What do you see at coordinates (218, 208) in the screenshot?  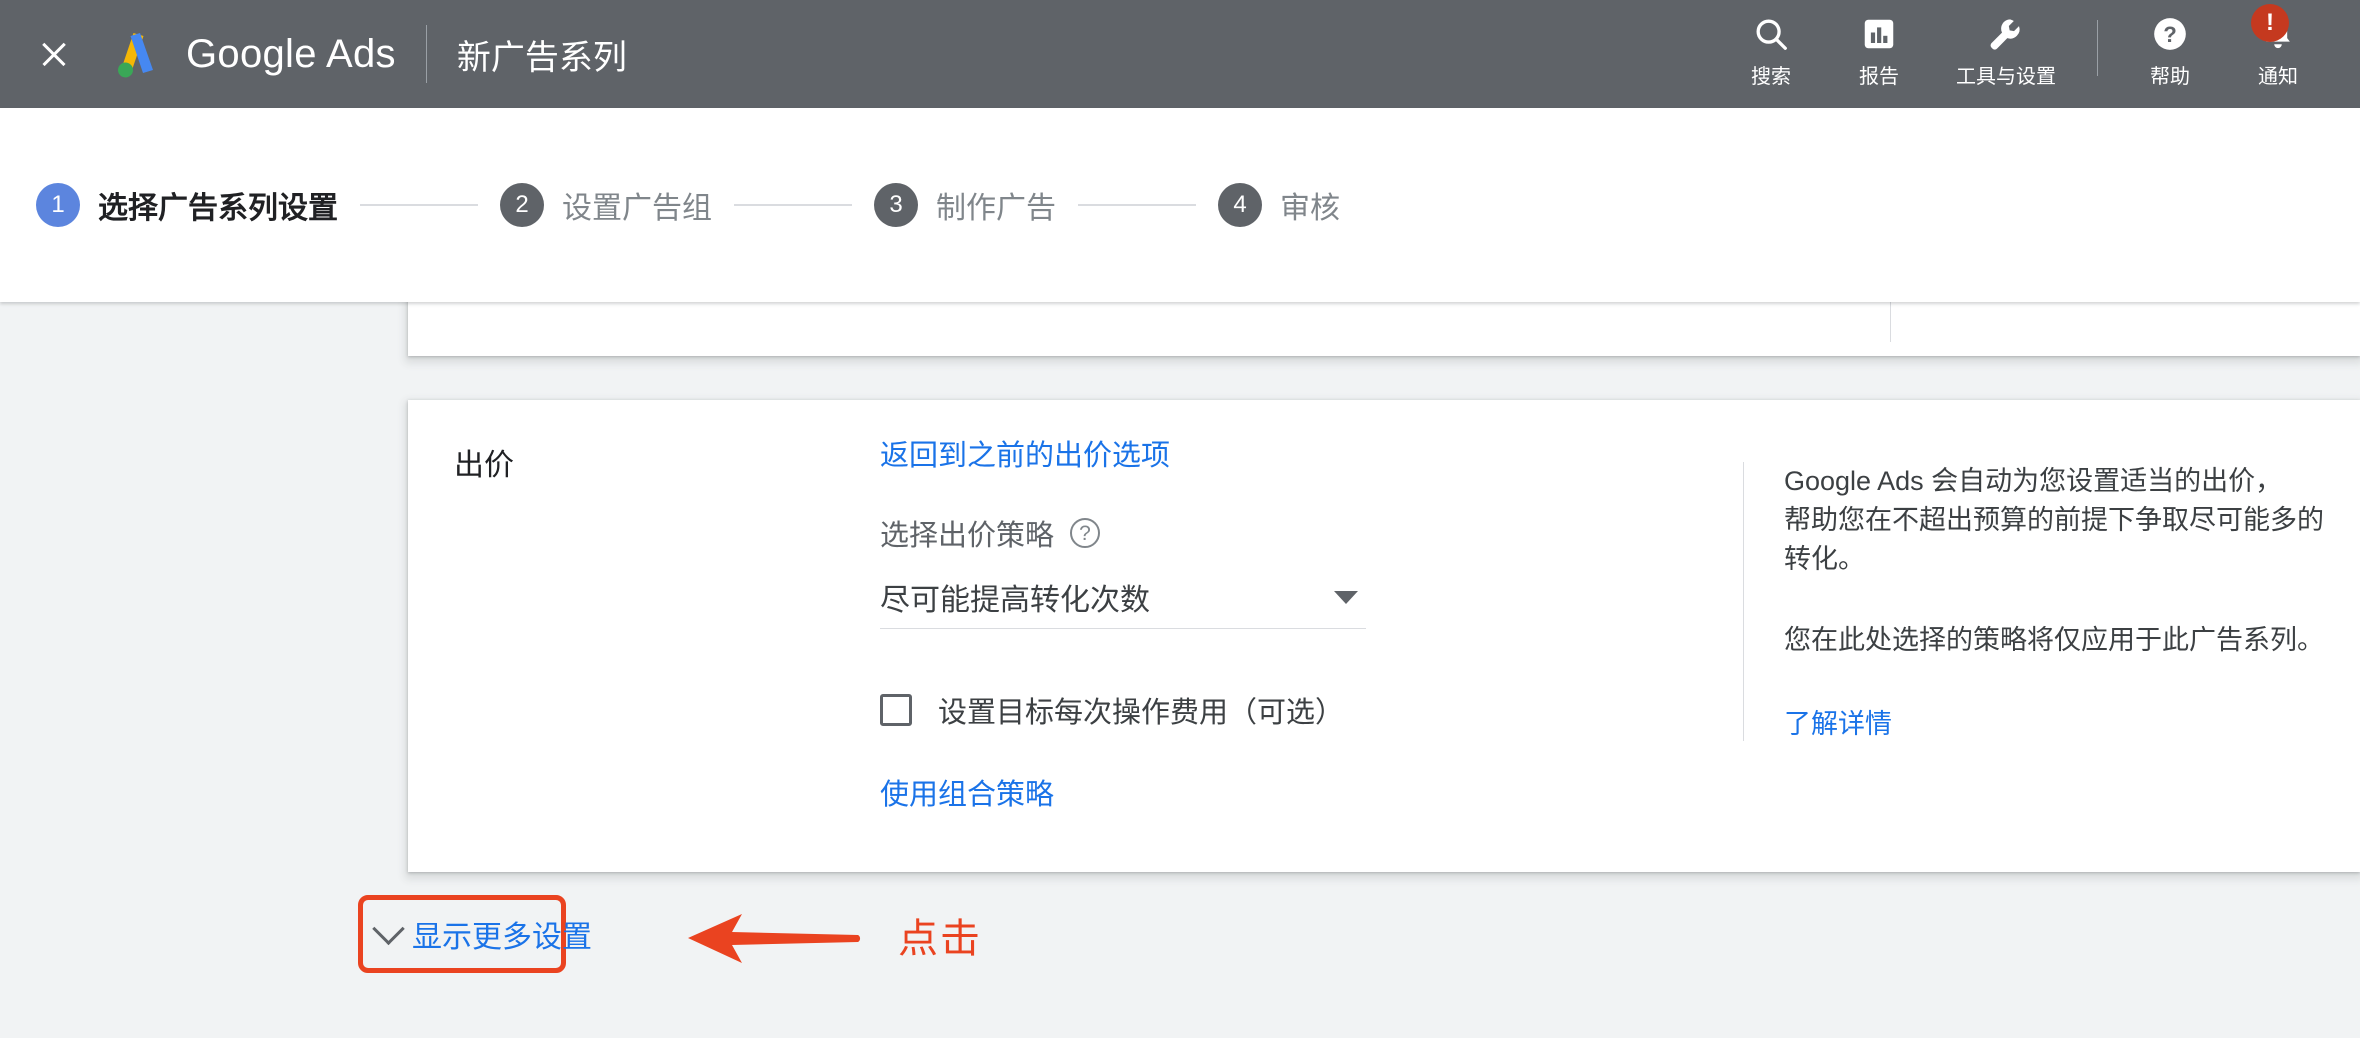 I see `step-1-label: 选择广告系列设置` at bounding box center [218, 208].